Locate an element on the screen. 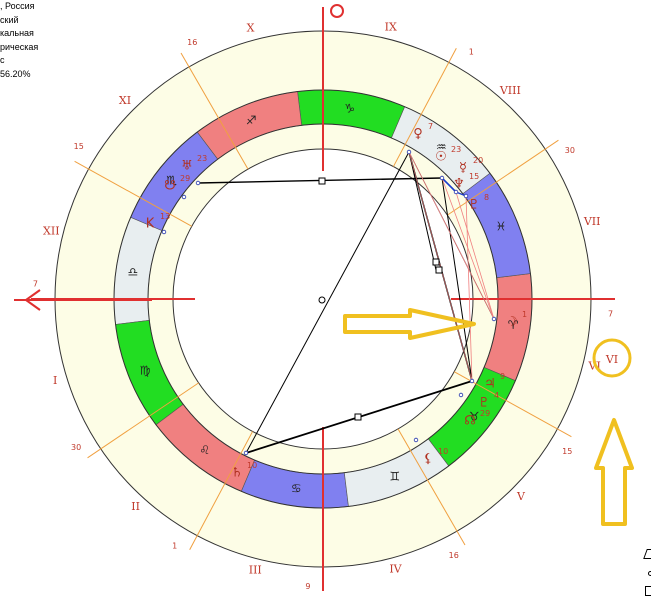  sign-glyph-cancer-icon: ♋ is located at coordinates (296, 489).